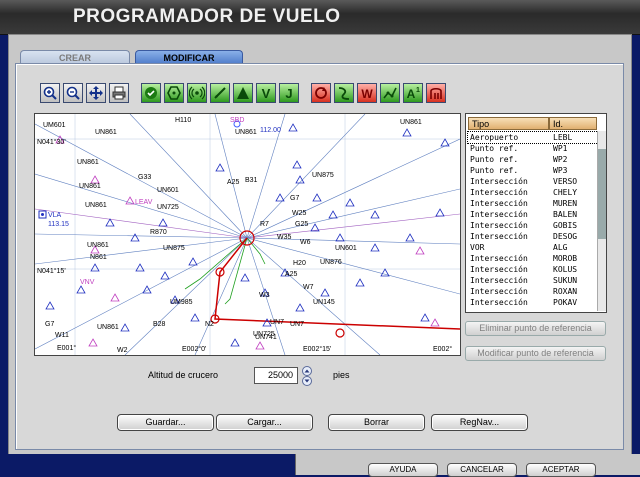  I want to click on list-row: Intersección MOROB, so click(533, 258).